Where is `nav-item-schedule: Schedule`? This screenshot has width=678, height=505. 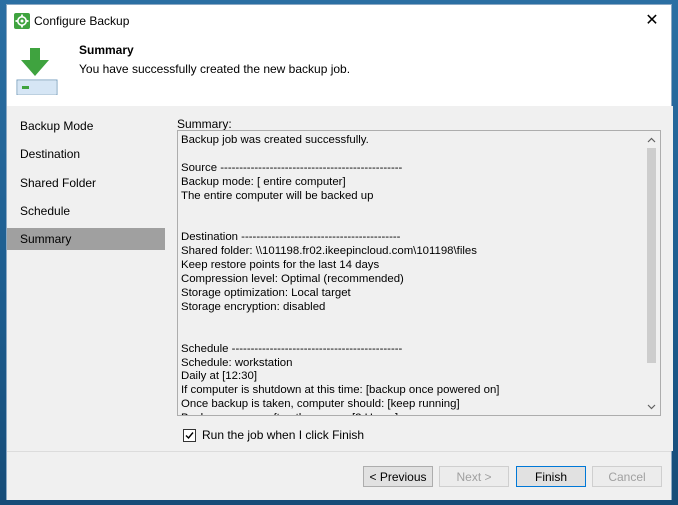
nav-item-schedule: Schedule is located at coordinates (86, 211).